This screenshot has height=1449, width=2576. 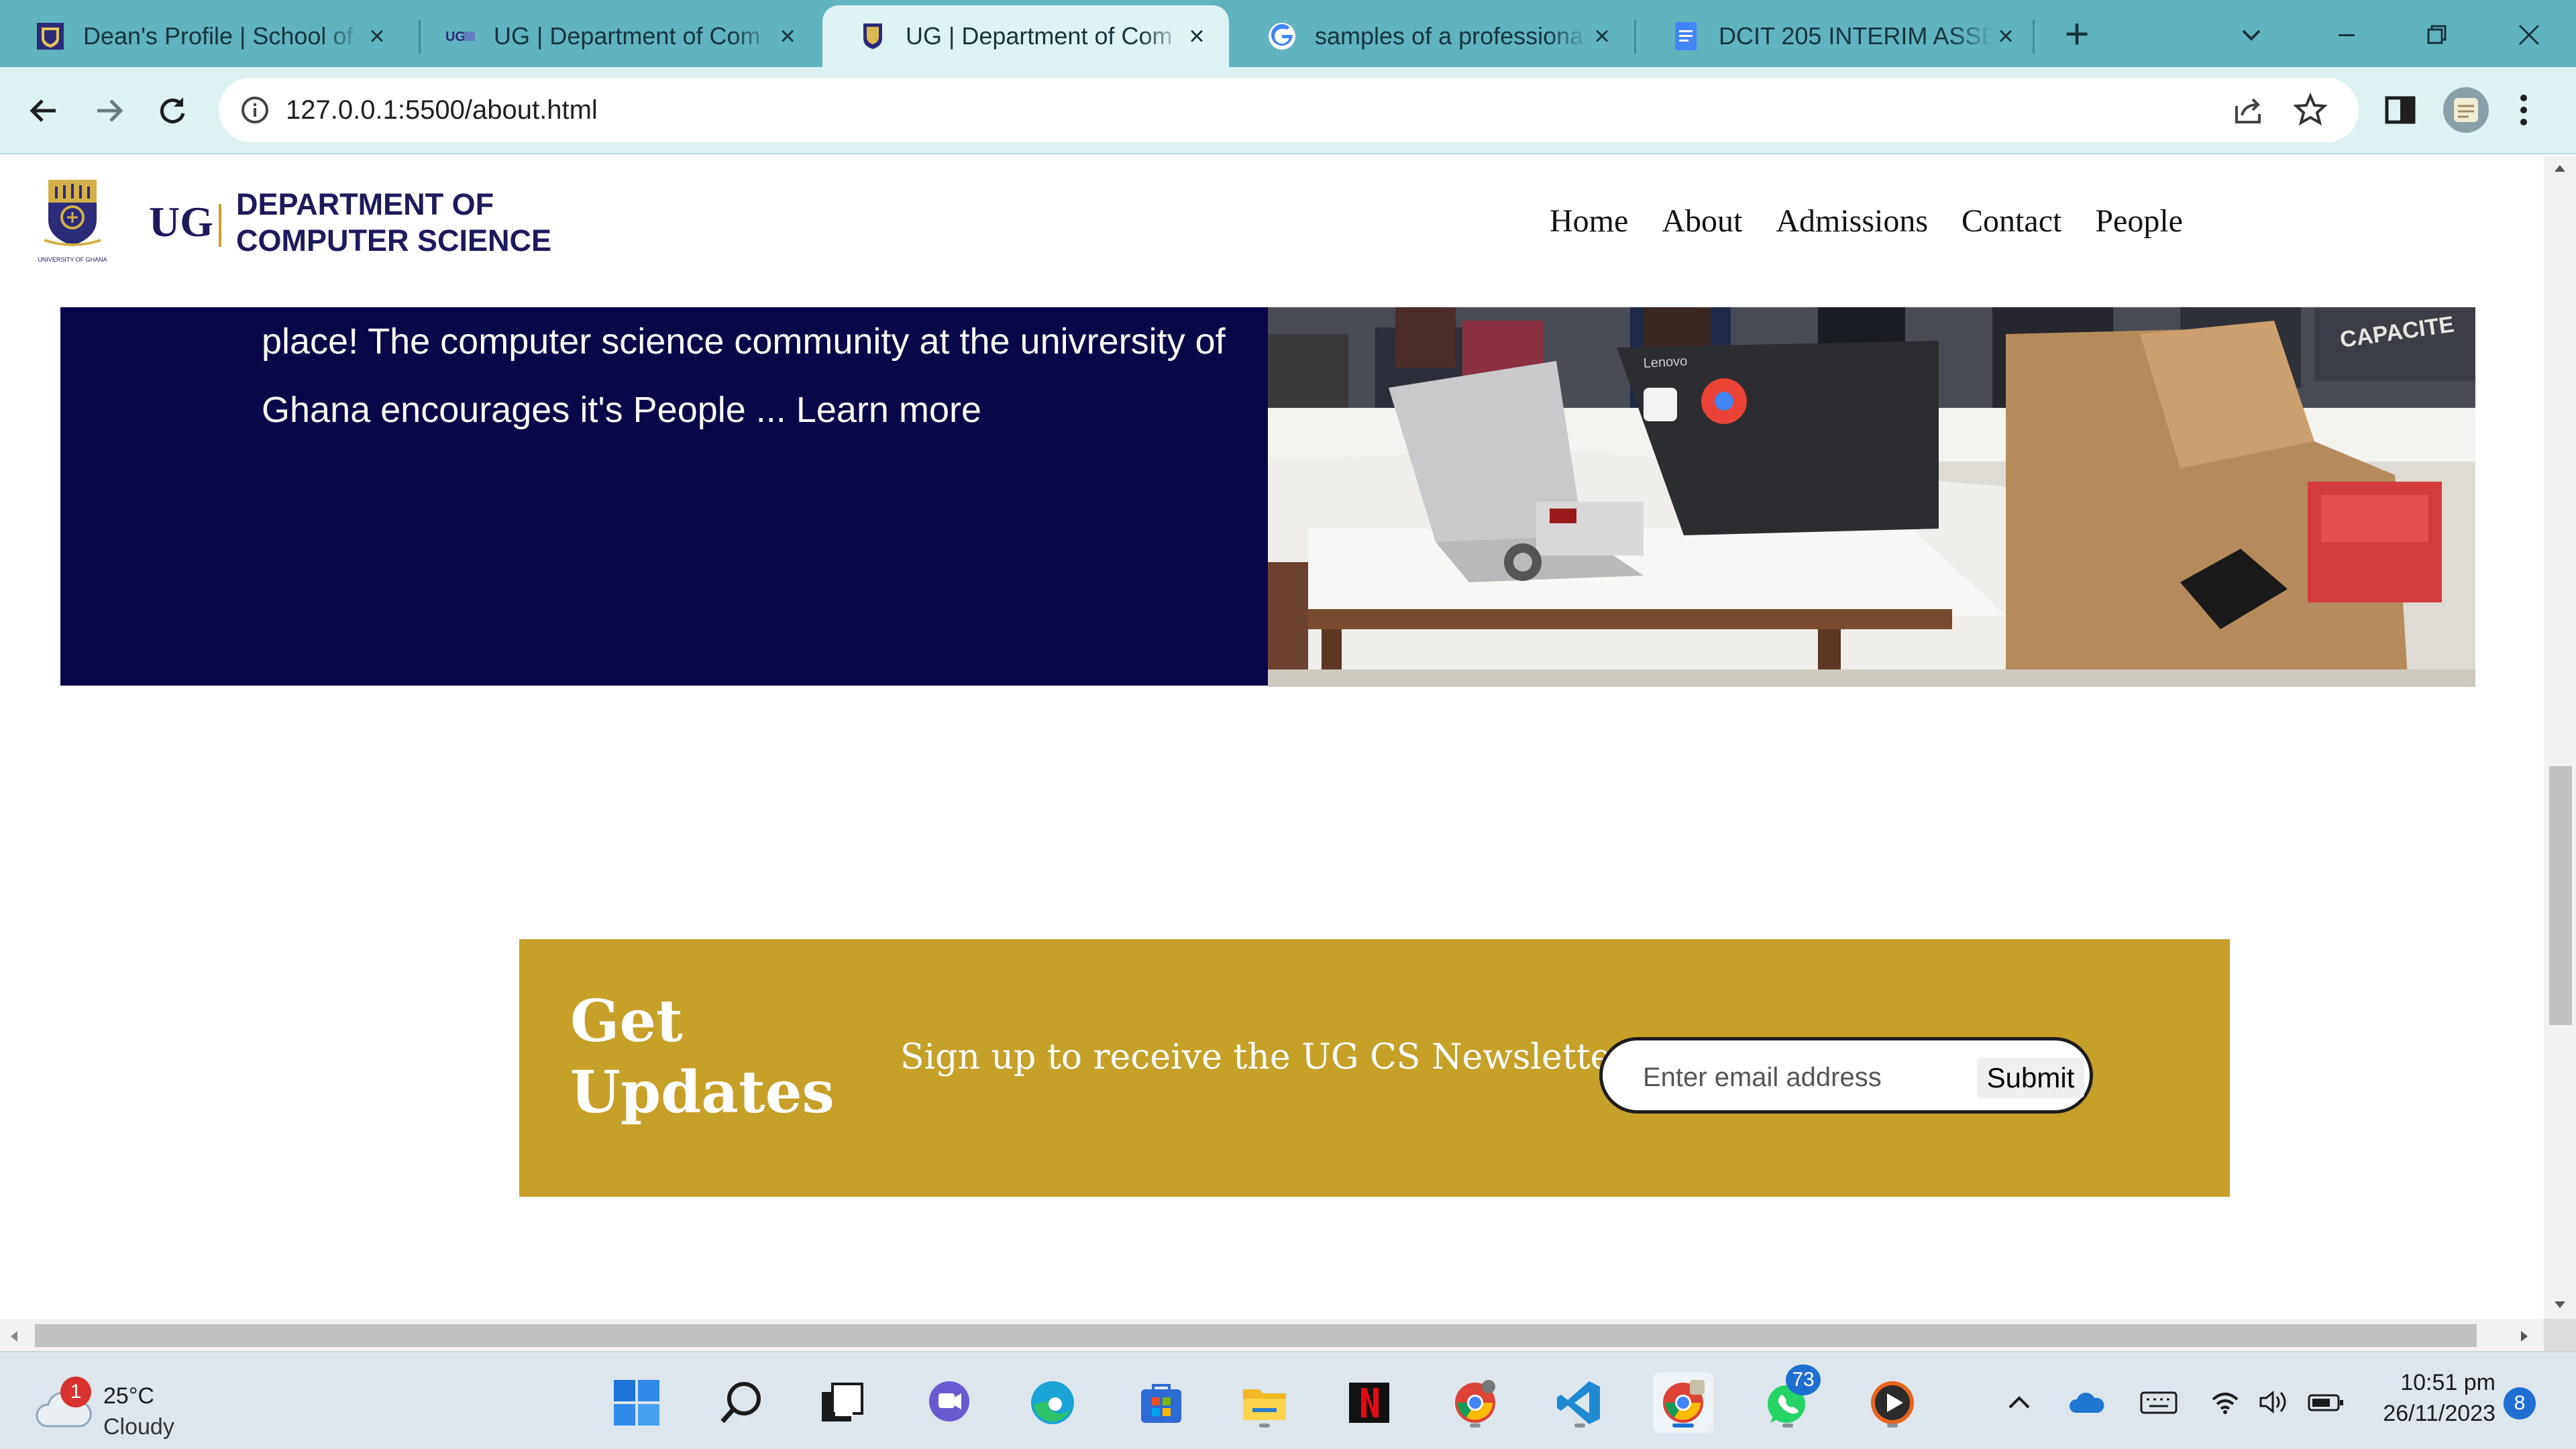 What do you see at coordinates (14, 1338) in the screenshot?
I see `scroll-left-arrow-icon` at bounding box center [14, 1338].